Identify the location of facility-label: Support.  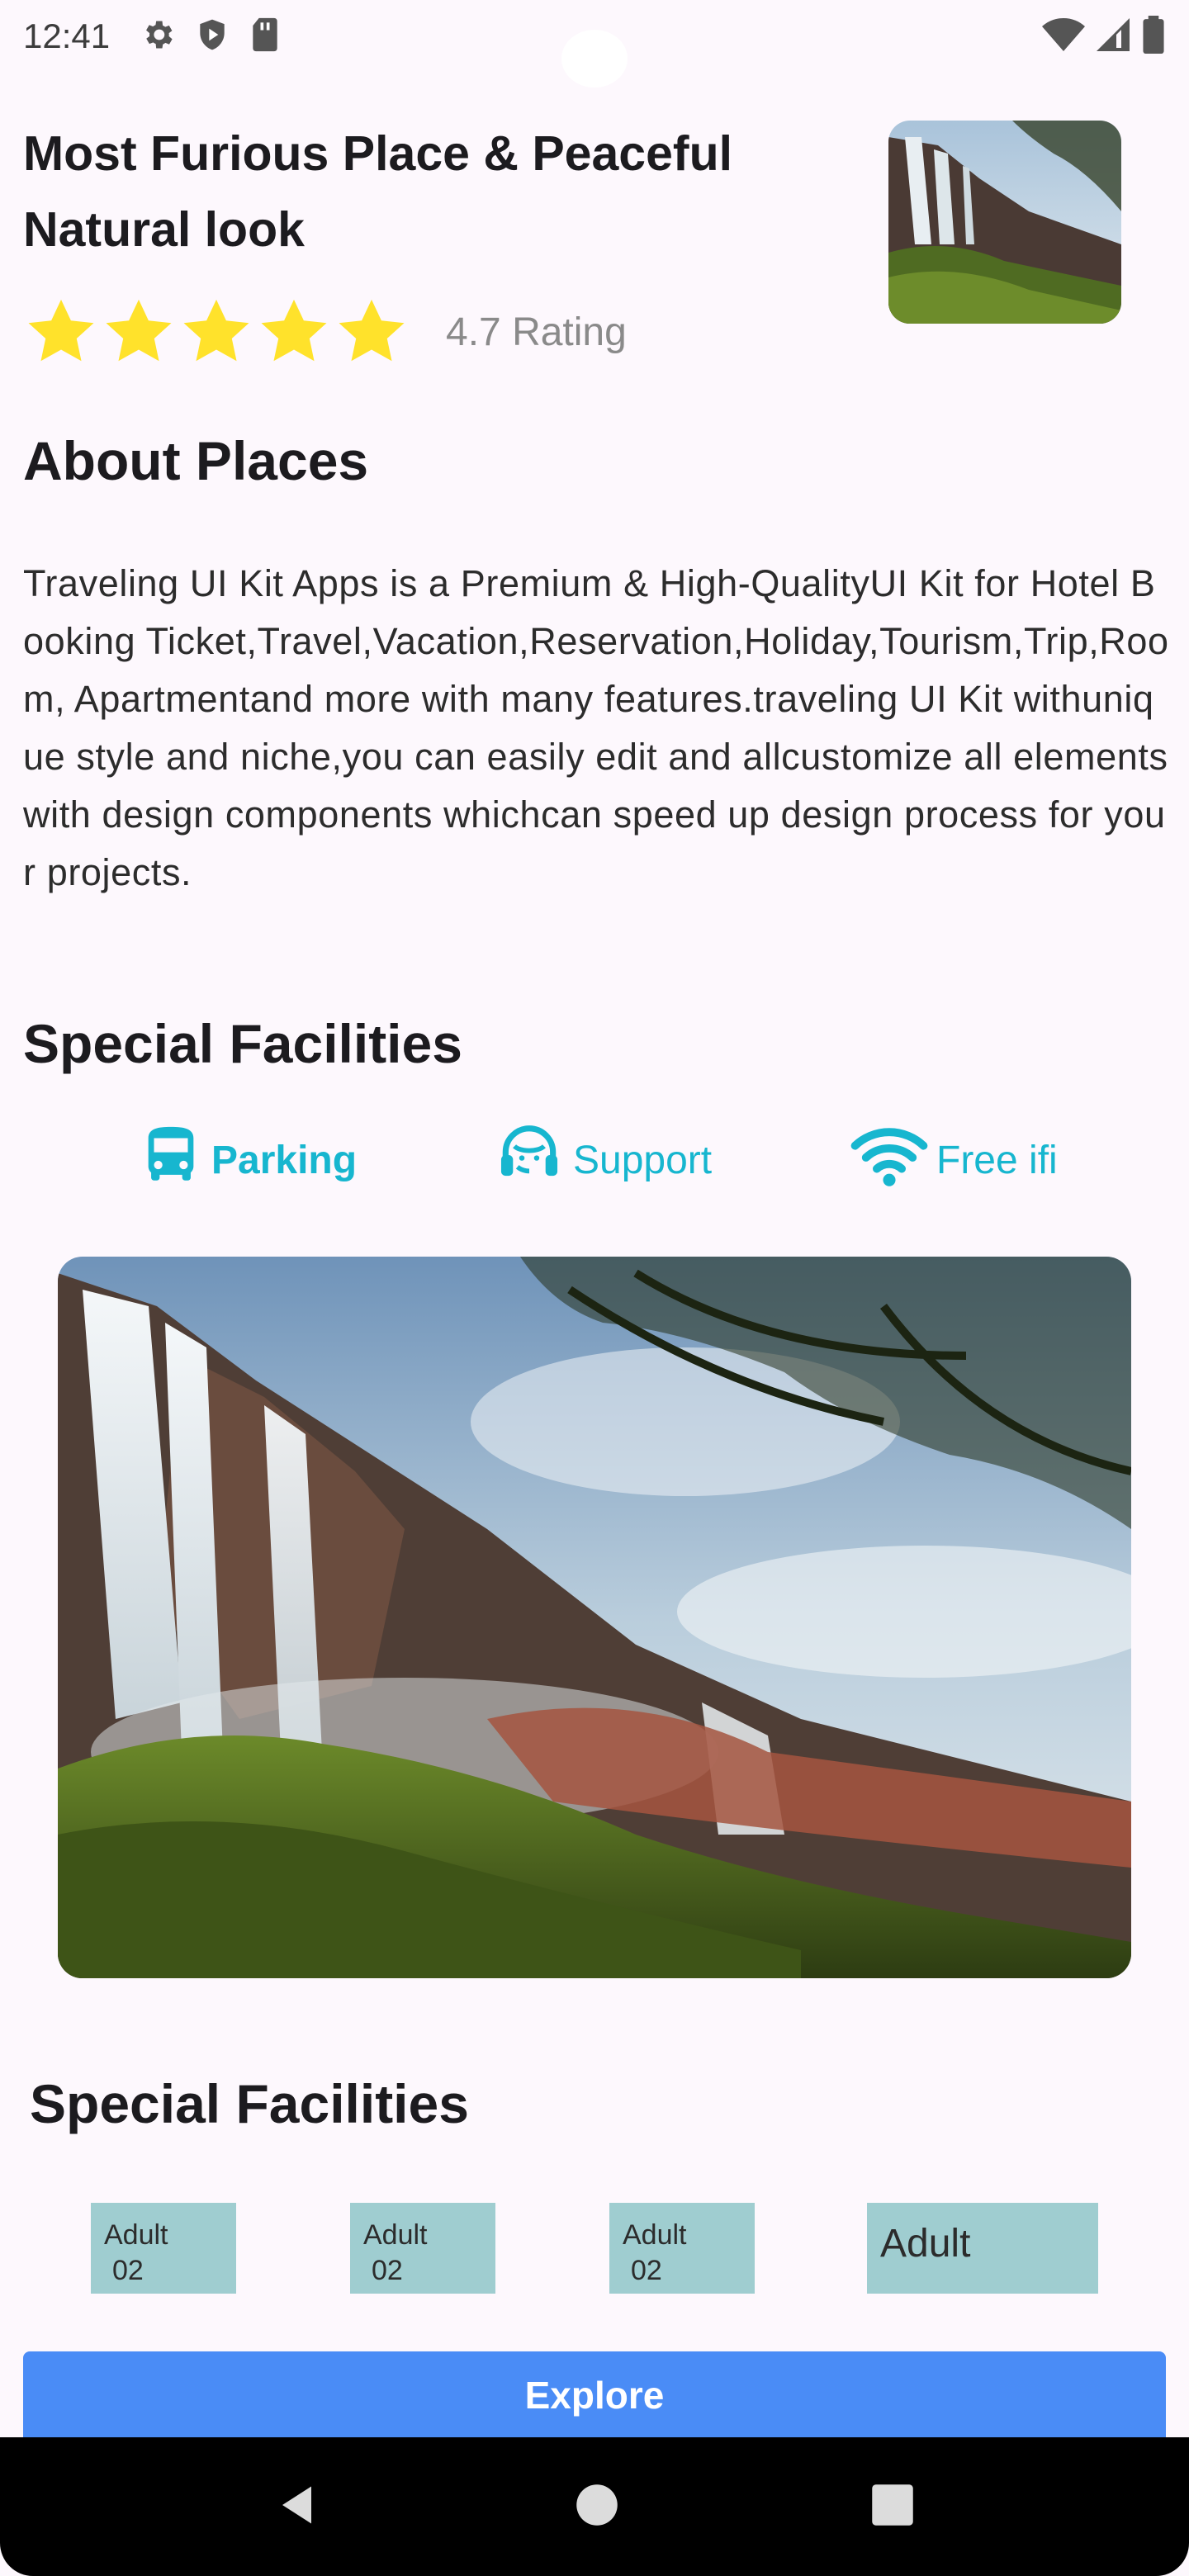
(643, 1160).